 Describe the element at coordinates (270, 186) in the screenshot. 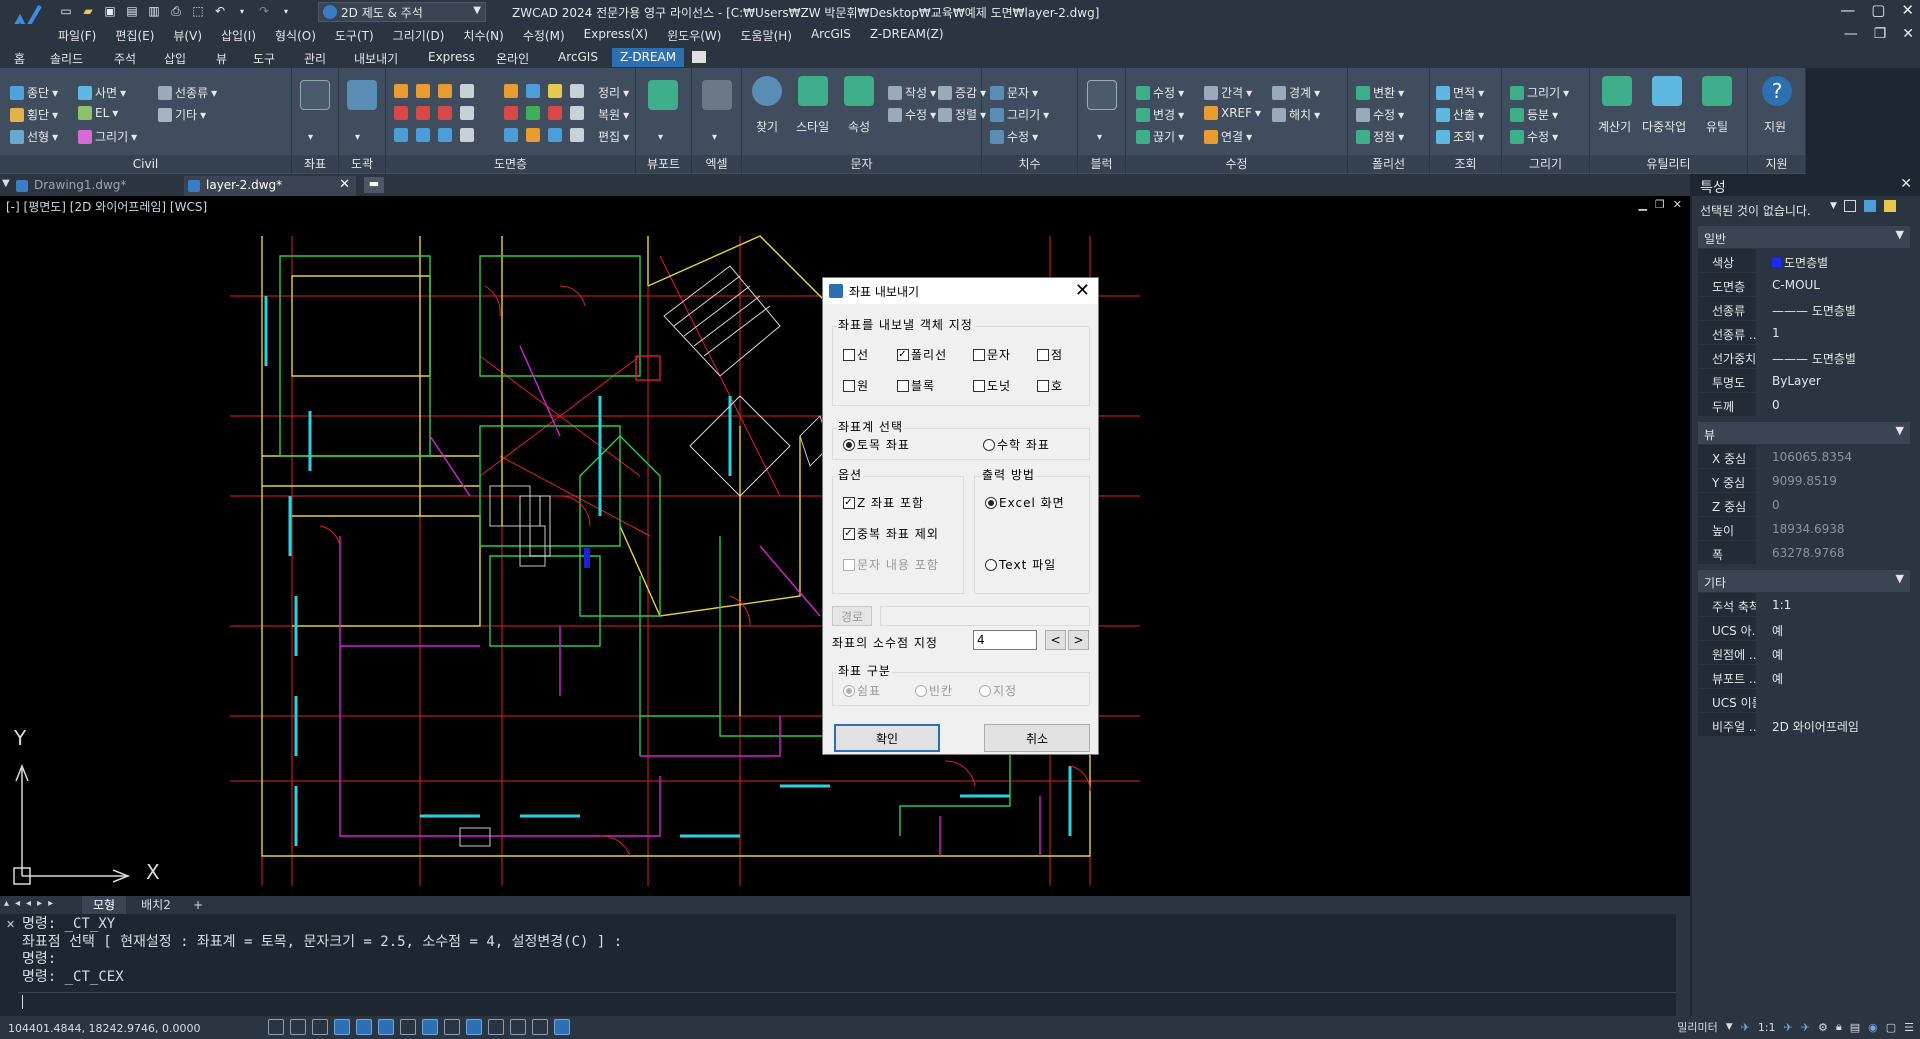

I see `doc-tab-layer2: layer-2.dwg* ✕` at that location.